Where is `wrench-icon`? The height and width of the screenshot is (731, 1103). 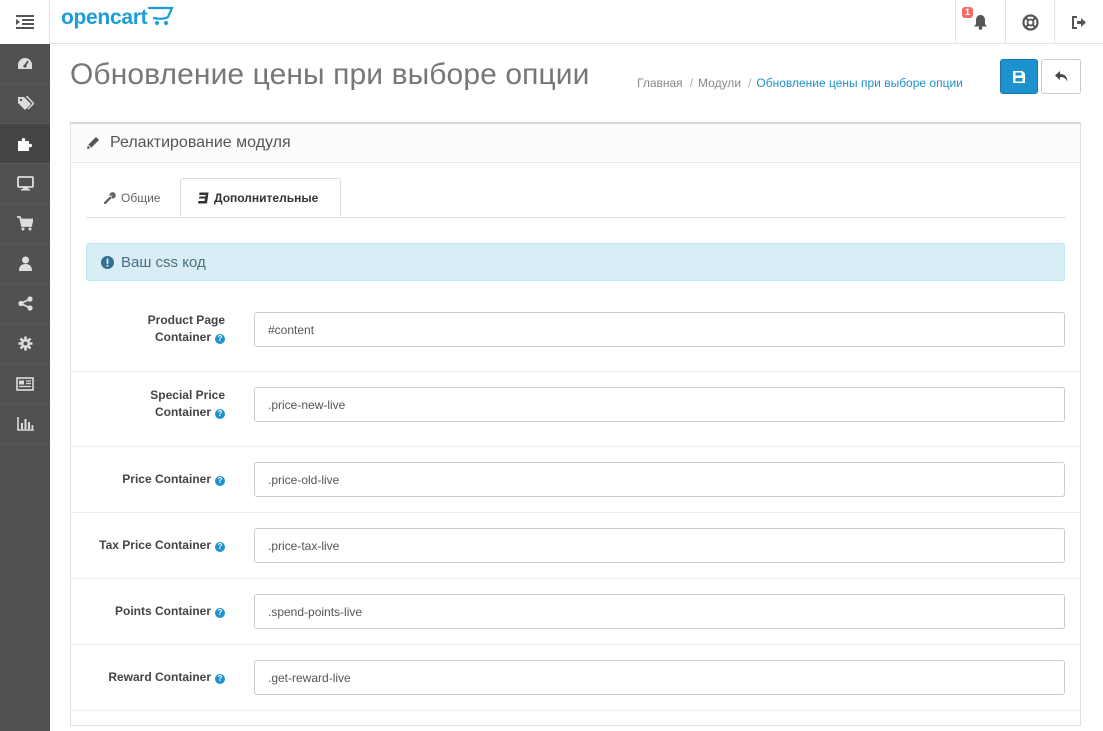
wrench-icon is located at coordinates (110, 198).